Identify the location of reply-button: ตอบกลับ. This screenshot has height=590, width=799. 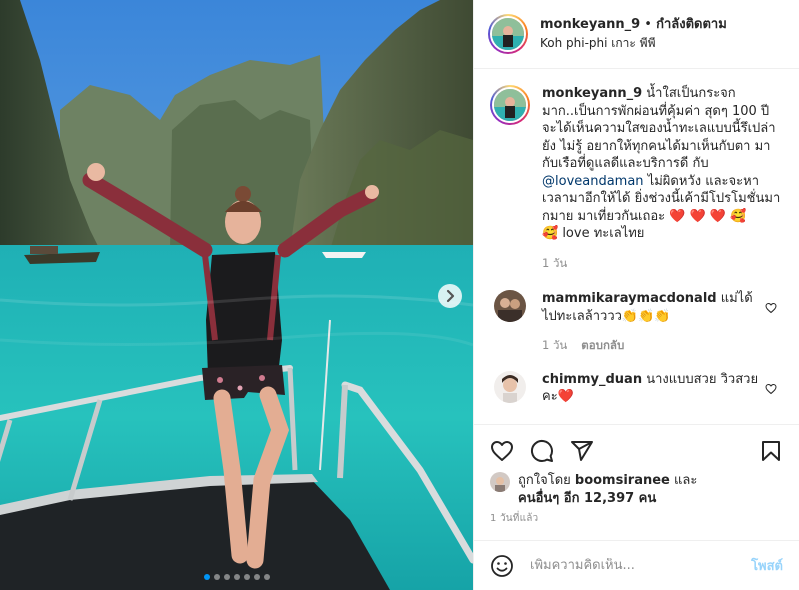
(602, 346).